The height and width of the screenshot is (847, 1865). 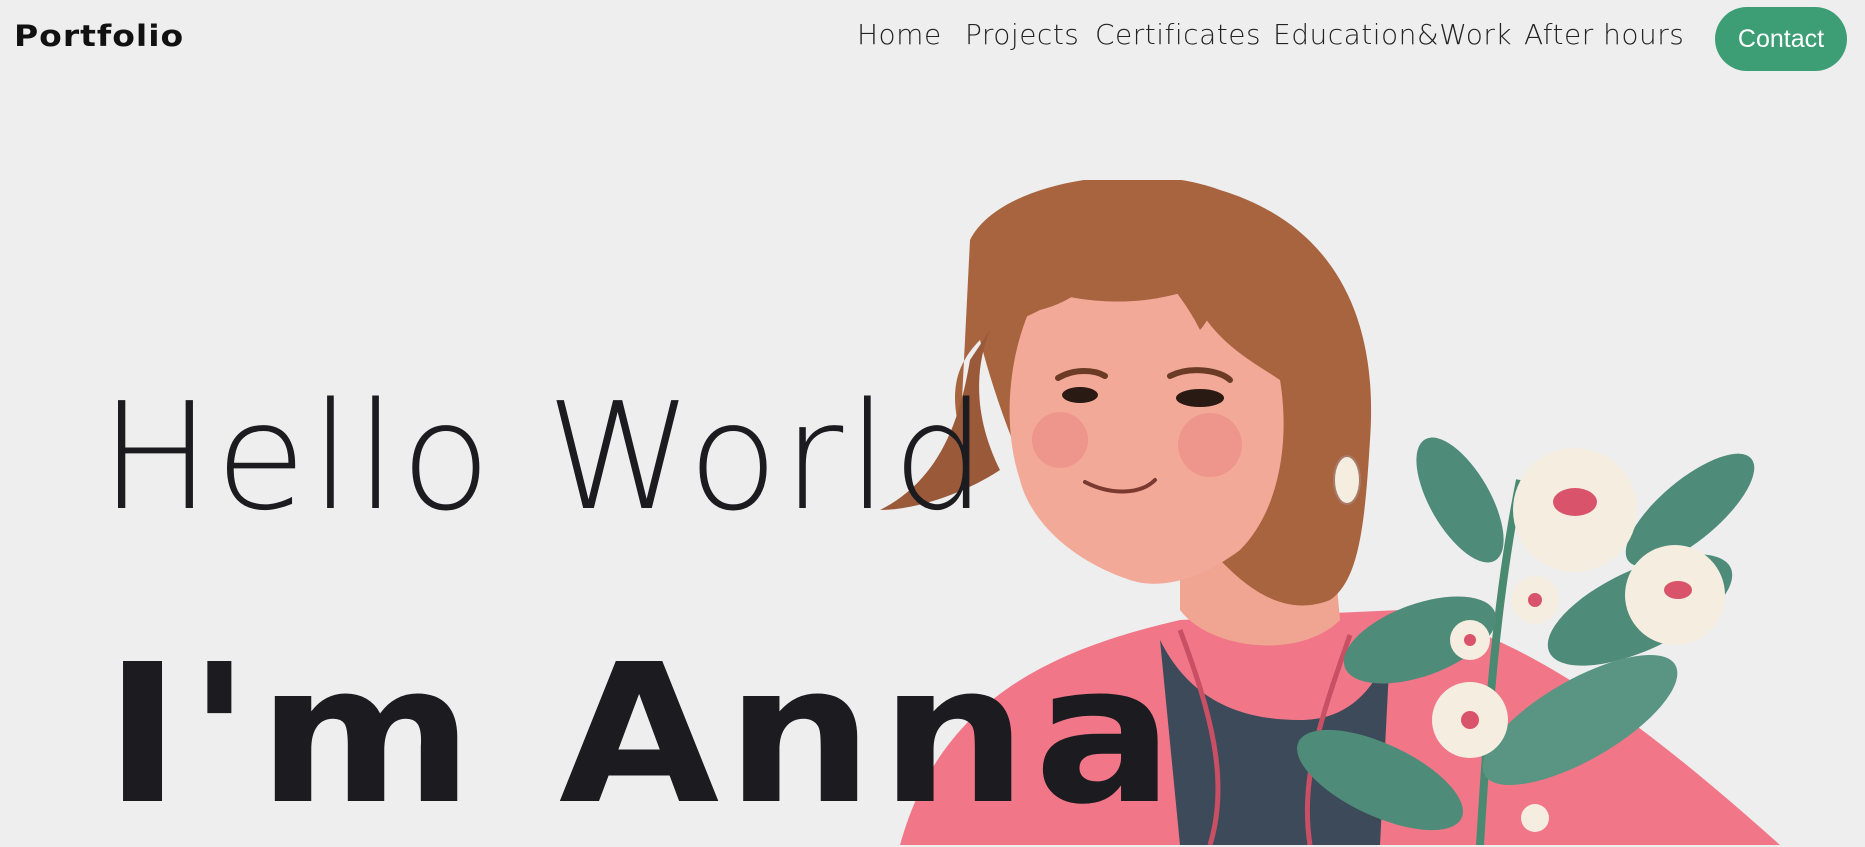 What do you see at coordinates (1178, 34) in the screenshot?
I see `nav-certificates: Certificates` at bounding box center [1178, 34].